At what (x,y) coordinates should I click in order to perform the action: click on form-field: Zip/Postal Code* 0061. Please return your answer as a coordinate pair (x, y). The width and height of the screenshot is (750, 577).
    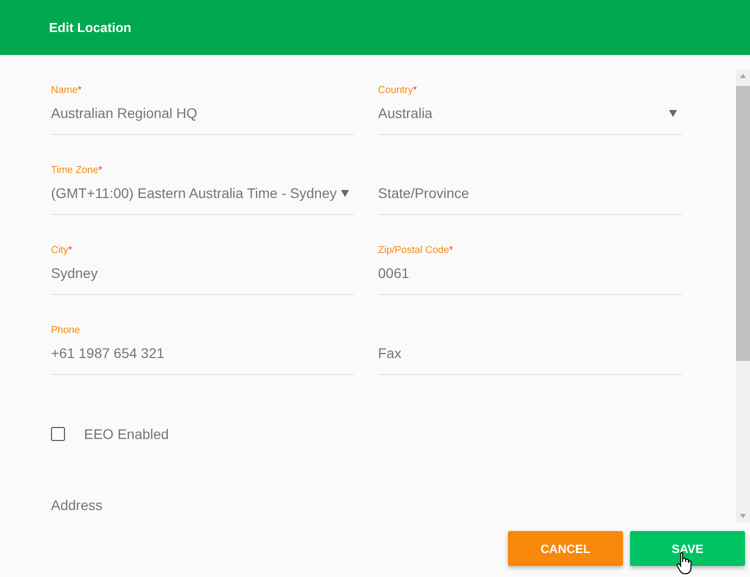
    Looking at the image, I should click on (530, 262).